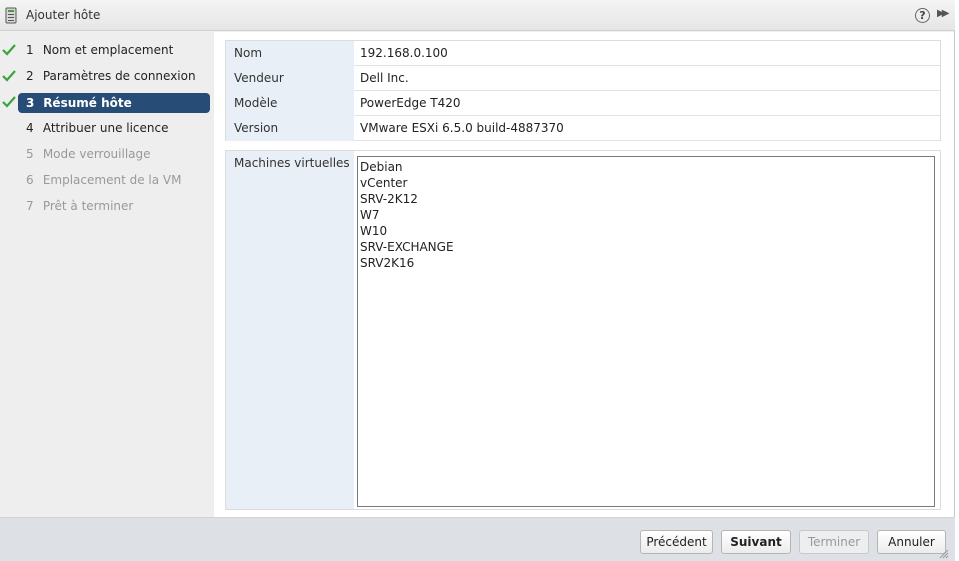  Describe the element at coordinates (108, 50) in the screenshot. I see `step-label: Nom et emplacement` at that location.